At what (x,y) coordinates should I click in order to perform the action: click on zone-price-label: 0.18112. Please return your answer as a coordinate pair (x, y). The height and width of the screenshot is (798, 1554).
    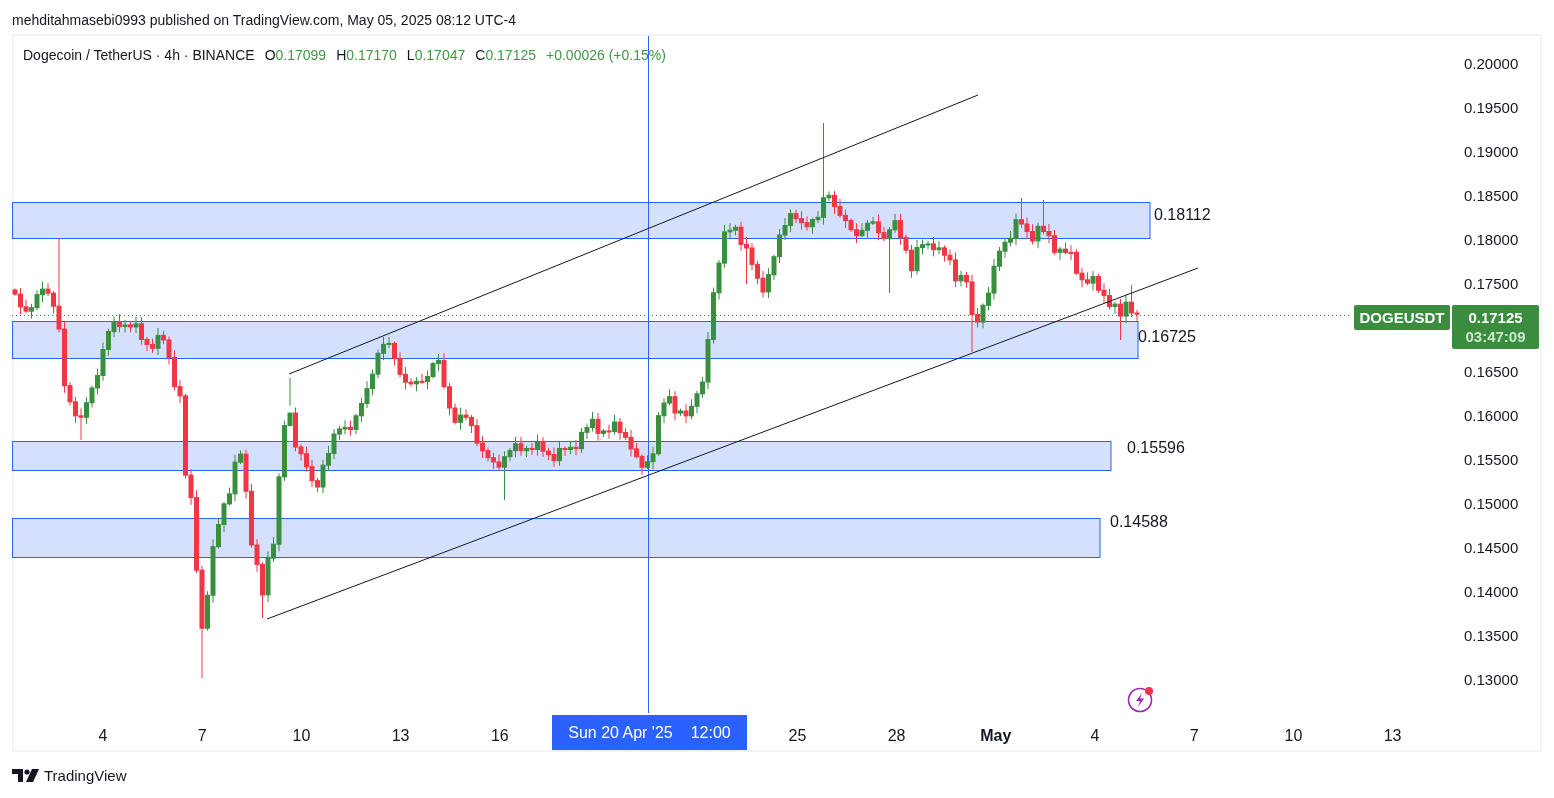
    Looking at the image, I should click on (1182, 215).